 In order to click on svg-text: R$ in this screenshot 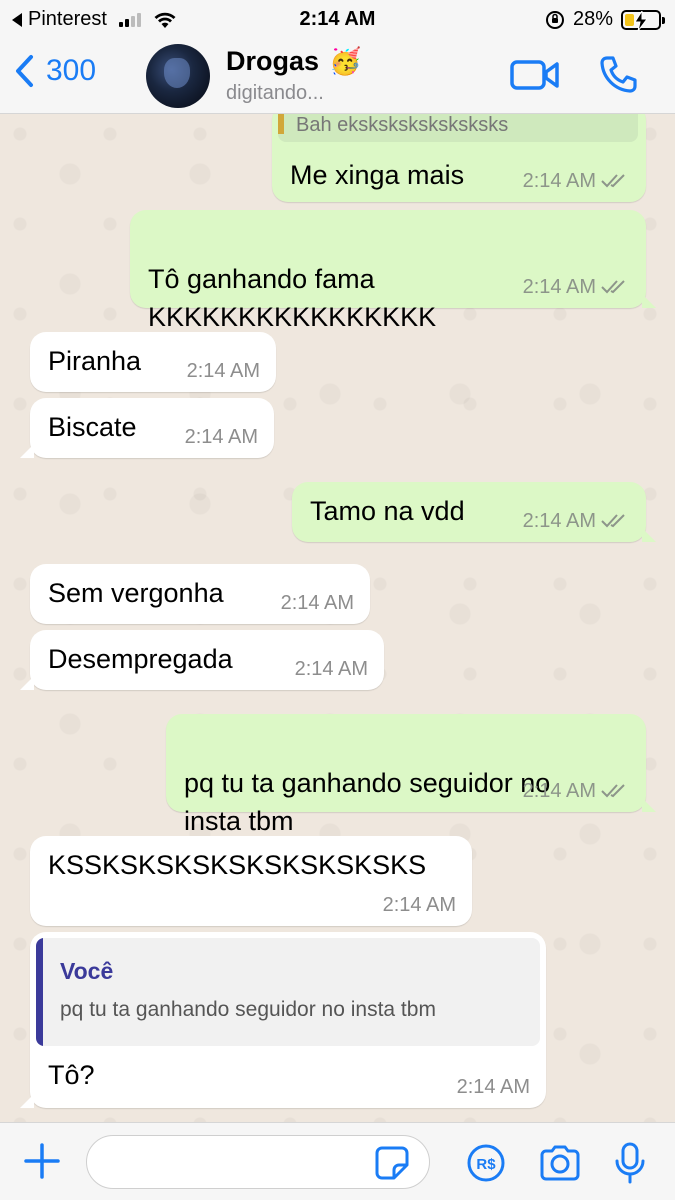, I will do `click(486, 1164)`.